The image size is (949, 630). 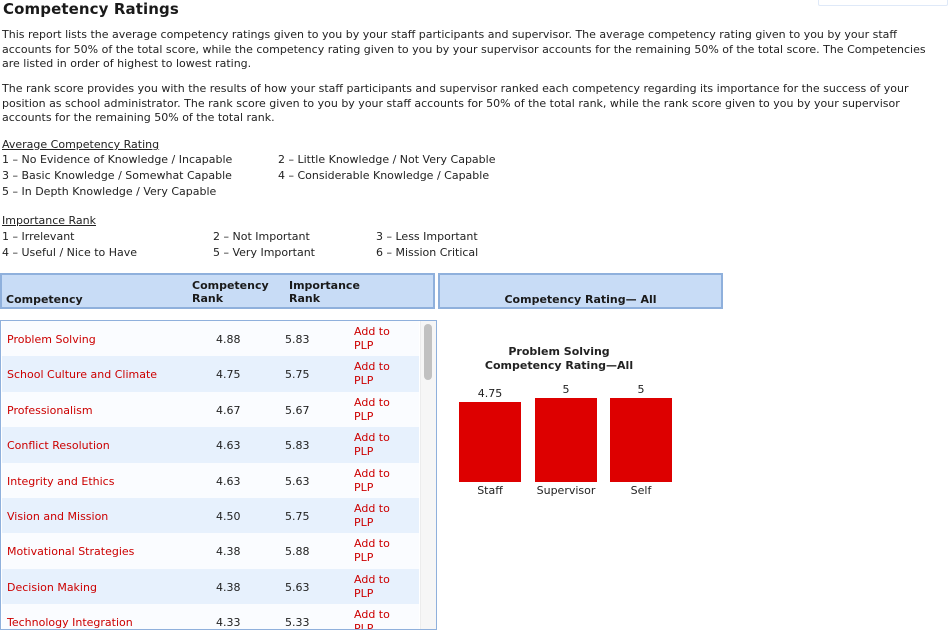 What do you see at coordinates (82, 374) in the screenshot?
I see `competency-name-link: School Culture and Climate` at bounding box center [82, 374].